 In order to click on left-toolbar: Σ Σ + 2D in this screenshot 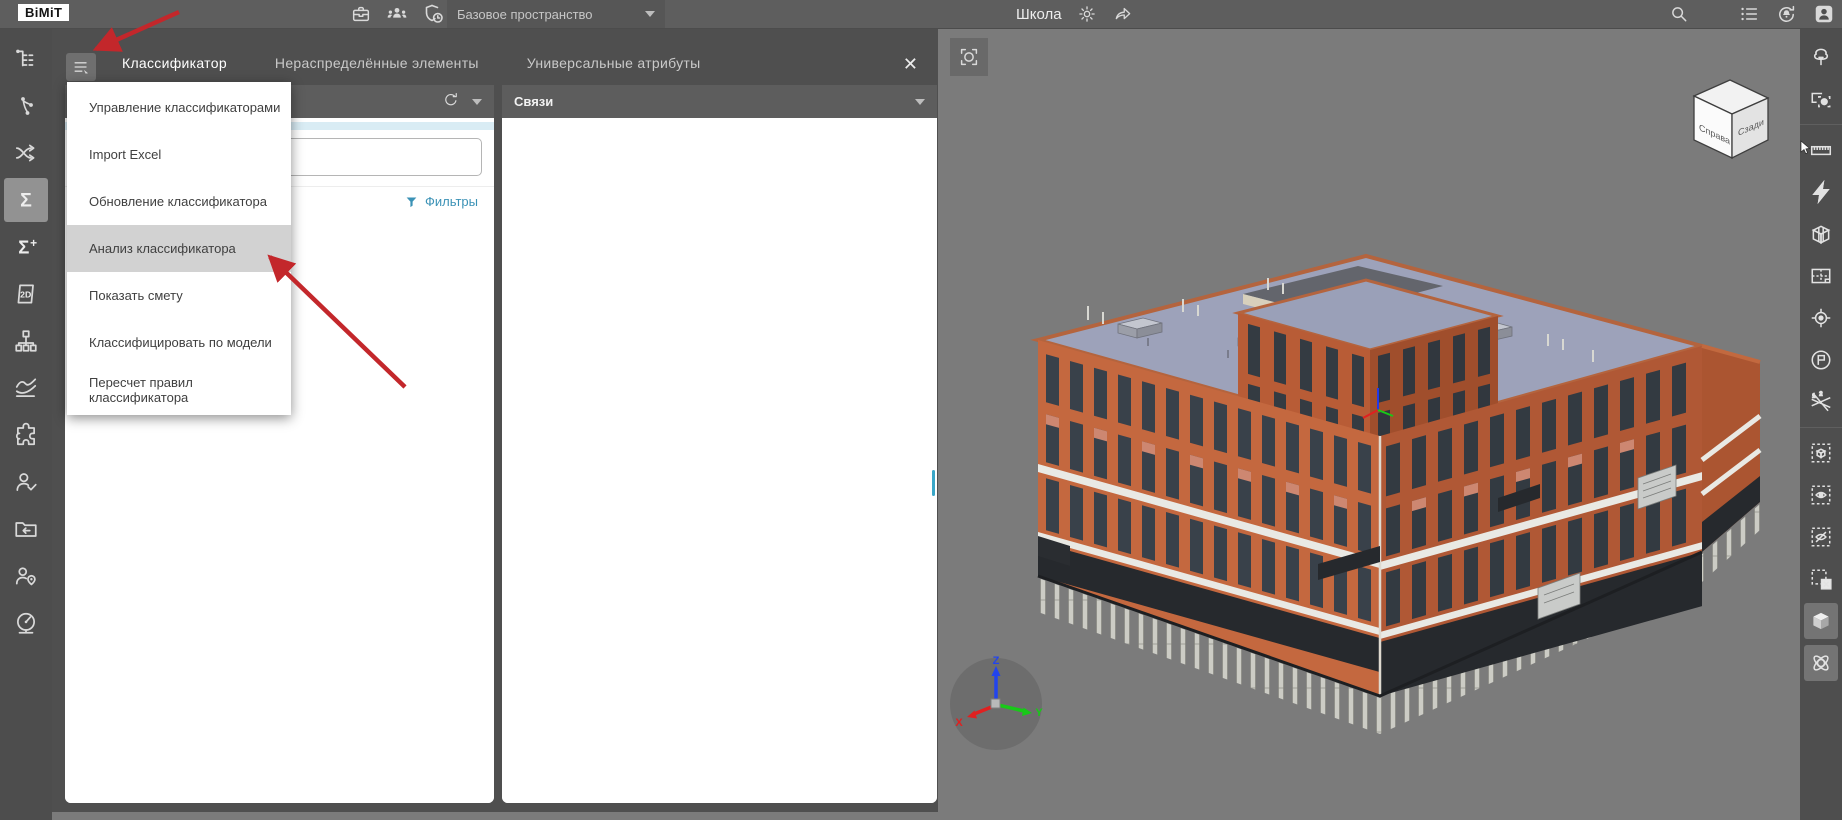, I will do `click(26, 424)`.